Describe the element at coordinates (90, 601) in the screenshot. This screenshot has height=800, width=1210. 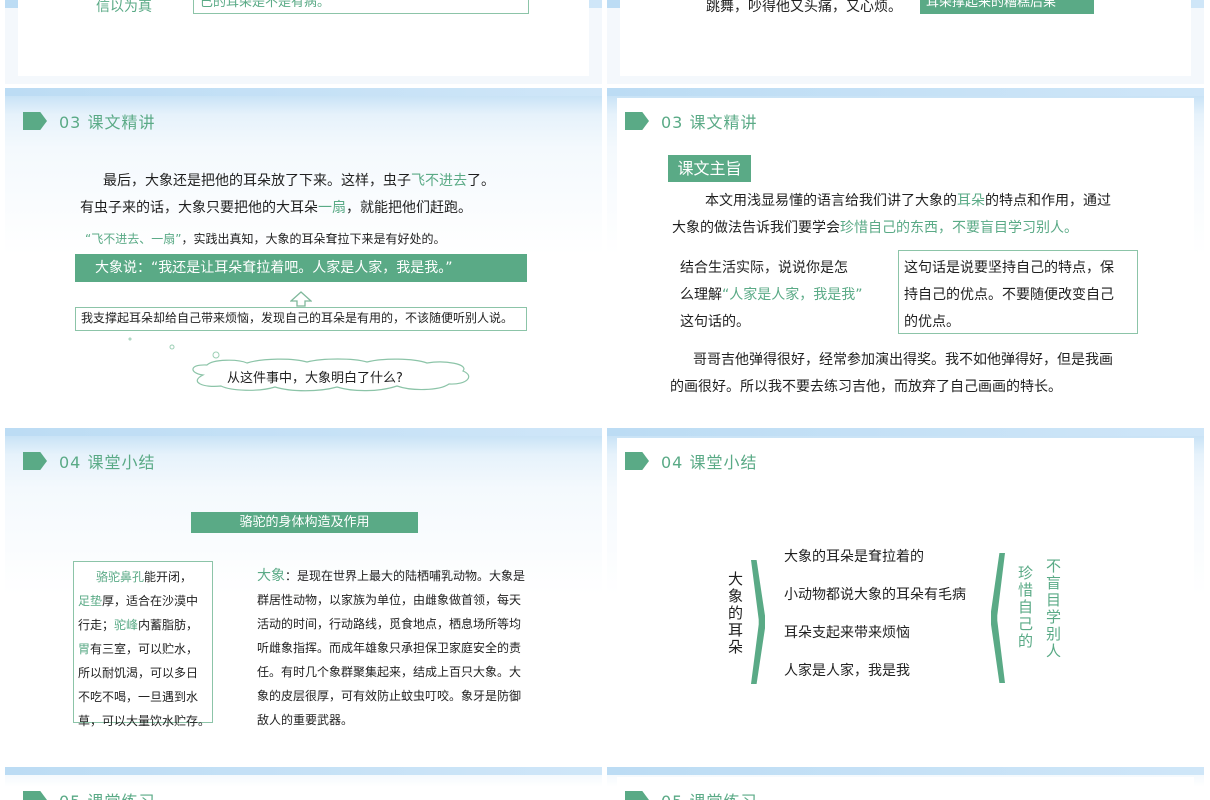
I see `highlight: 足垫` at that location.